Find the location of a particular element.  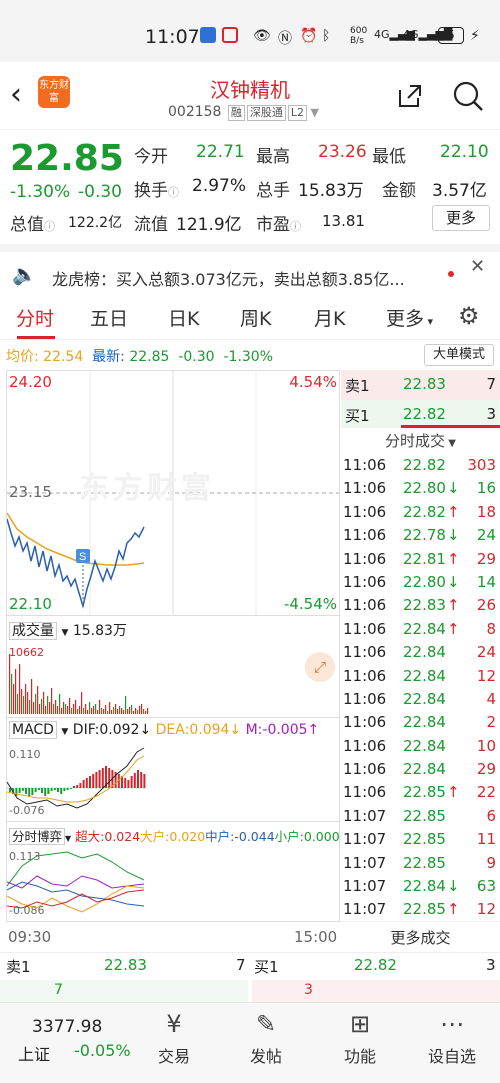

nav-add-watchlist: ⋯ 设自选 is located at coordinates (452, 1035).